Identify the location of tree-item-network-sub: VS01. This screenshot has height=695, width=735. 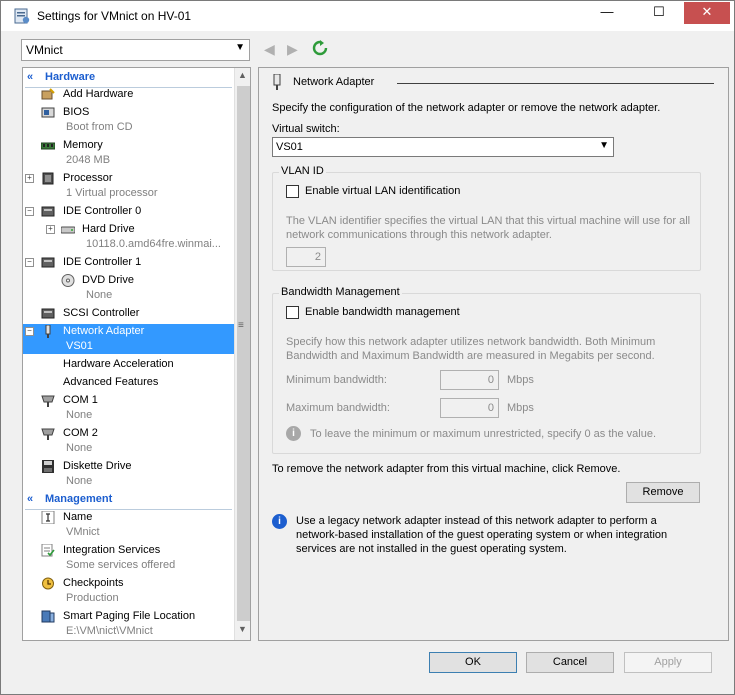
(128, 346).